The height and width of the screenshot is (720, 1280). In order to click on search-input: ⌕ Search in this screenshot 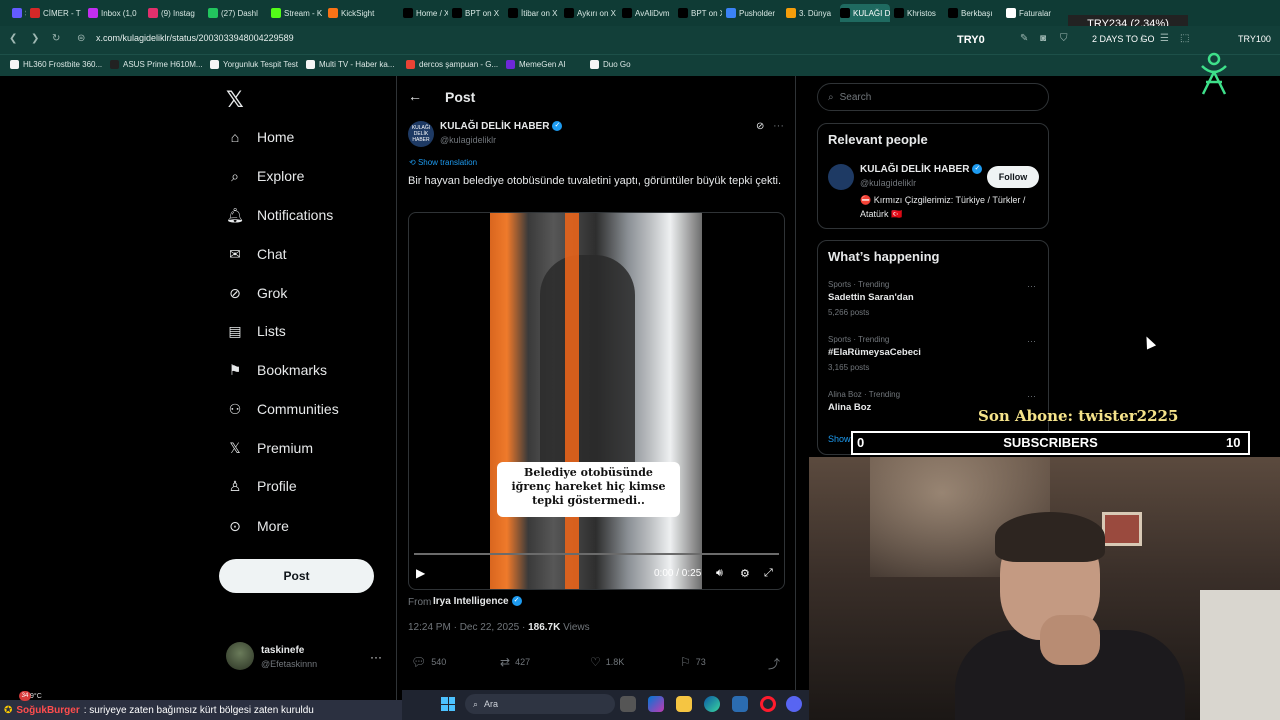, I will do `click(933, 97)`.